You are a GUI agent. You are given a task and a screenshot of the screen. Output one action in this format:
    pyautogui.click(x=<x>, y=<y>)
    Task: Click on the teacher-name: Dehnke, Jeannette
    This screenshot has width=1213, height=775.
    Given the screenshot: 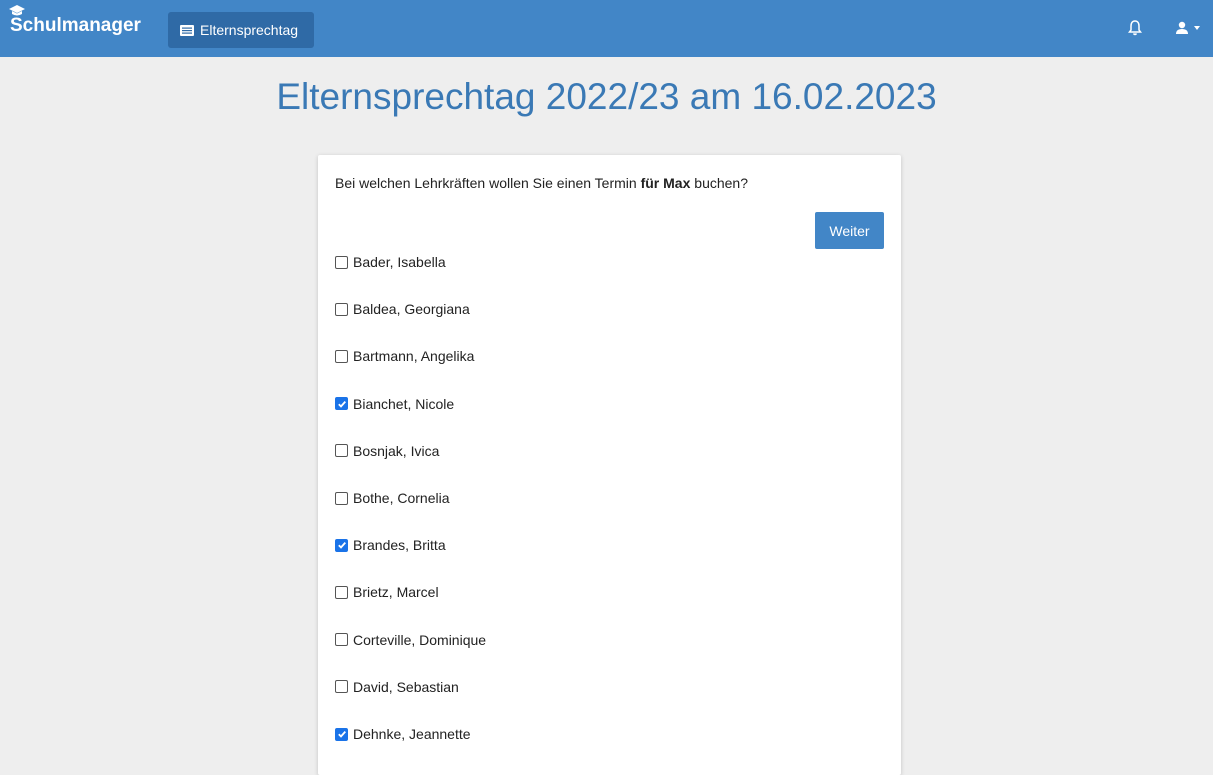 What is the action you would take?
    pyautogui.click(x=412, y=734)
    